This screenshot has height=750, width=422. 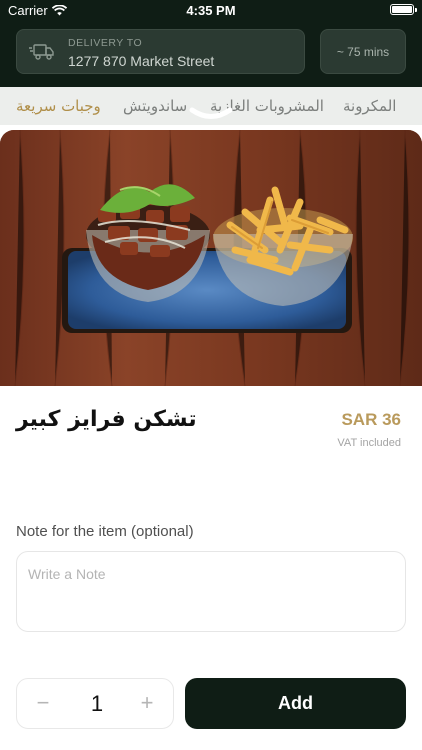 I want to click on delivery-label: DELIVERY TO, so click(x=105, y=43).